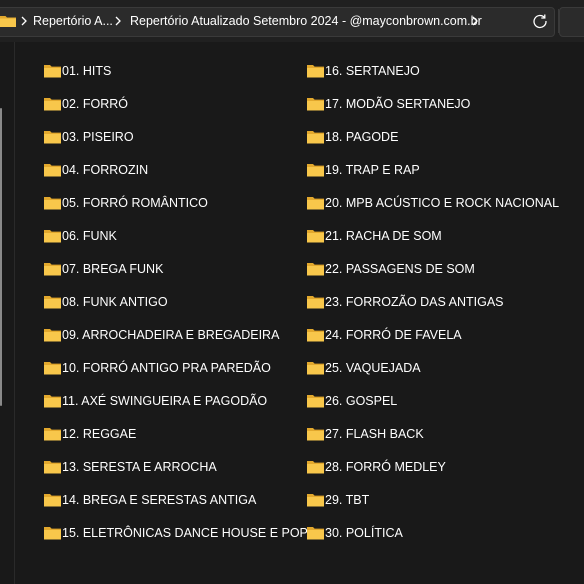  What do you see at coordinates (414, 302) in the screenshot?
I see `folder-name: 23. FORROZÃO DAS ANTIGAS` at bounding box center [414, 302].